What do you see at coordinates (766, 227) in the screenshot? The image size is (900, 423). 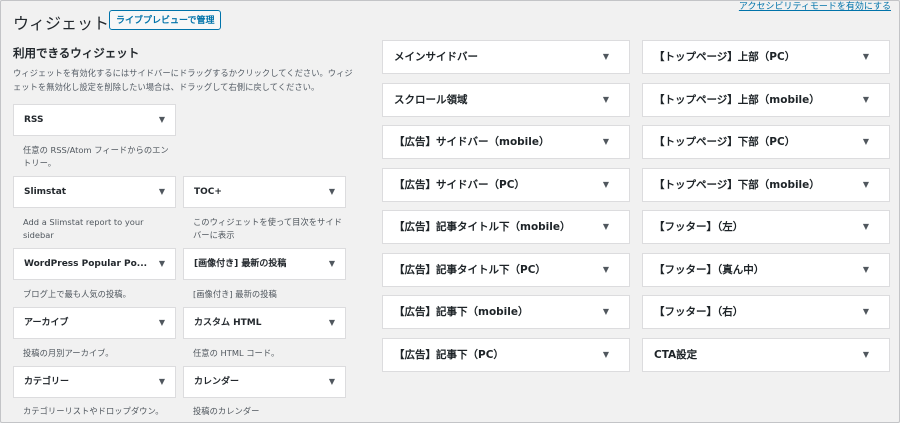 I see `sidebar-footer-left: 【フッター】（左） ▼` at bounding box center [766, 227].